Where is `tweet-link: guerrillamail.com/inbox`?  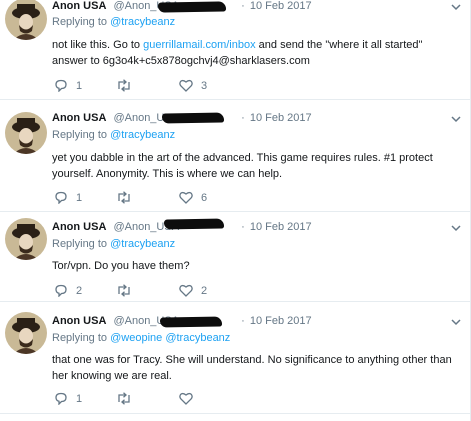 tweet-link: guerrillamail.com/inbox is located at coordinates (199, 45).